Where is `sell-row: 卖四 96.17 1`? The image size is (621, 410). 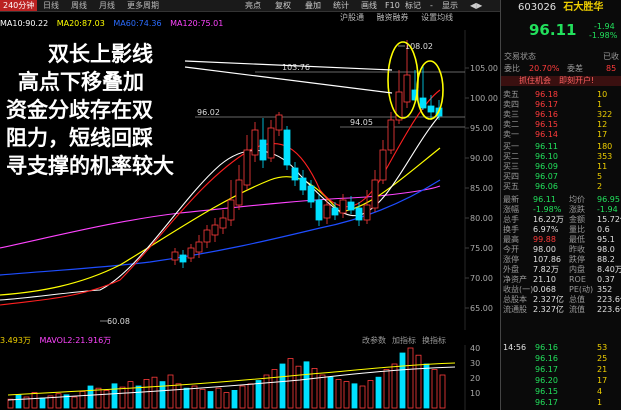 sell-row: 卖四 96.17 1 is located at coordinates (561, 105).